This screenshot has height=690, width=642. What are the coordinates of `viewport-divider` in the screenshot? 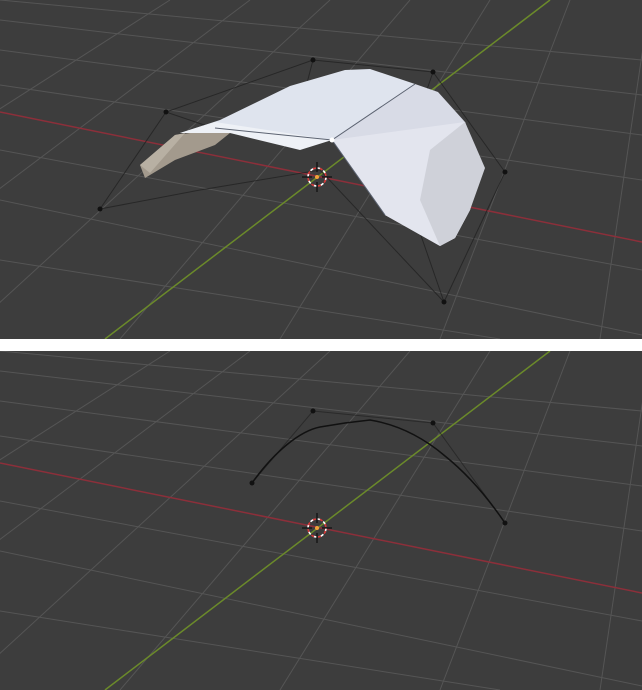 It's located at (321, 345).